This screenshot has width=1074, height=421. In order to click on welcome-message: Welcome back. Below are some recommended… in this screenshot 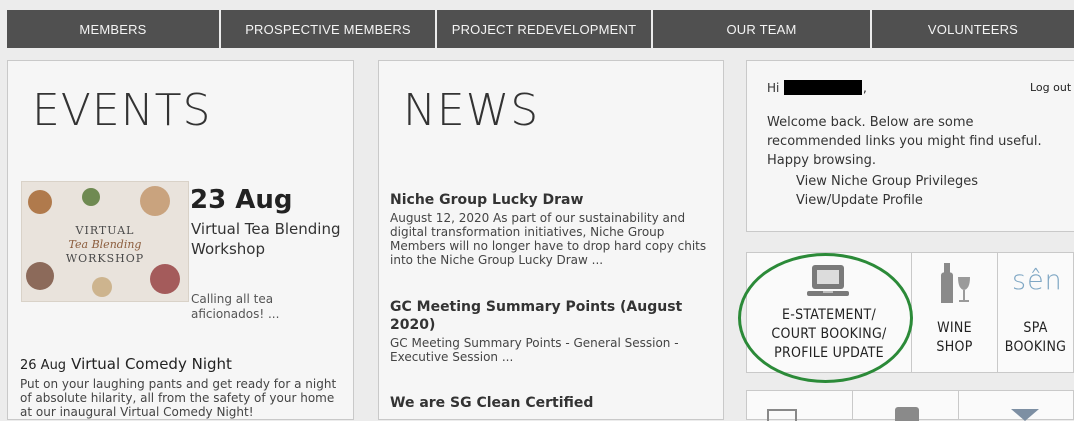, I will do `click(904, 141)`.